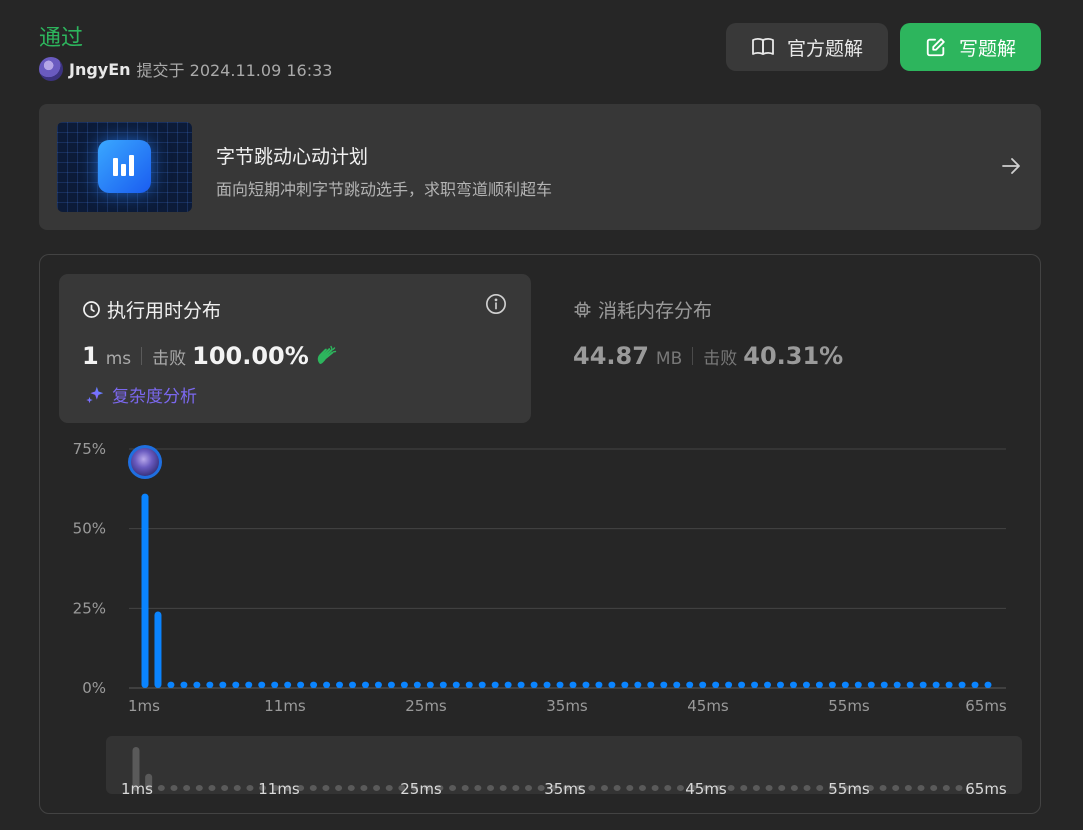 This screenshot has width=1083, height=830. Describe the element at coordinates (100, 69) in the screenshot. I see `username: JngyEn` at that location.